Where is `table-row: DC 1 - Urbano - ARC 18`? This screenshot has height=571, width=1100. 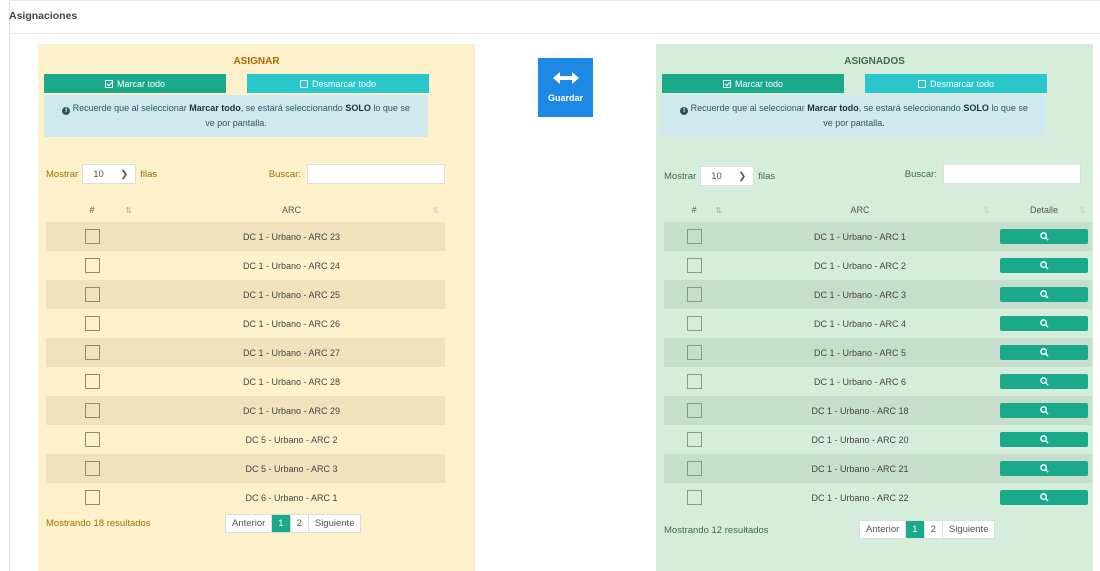 table-row: DC 1 - Urbano - ARC 18 is located at coordinates (878, 410).